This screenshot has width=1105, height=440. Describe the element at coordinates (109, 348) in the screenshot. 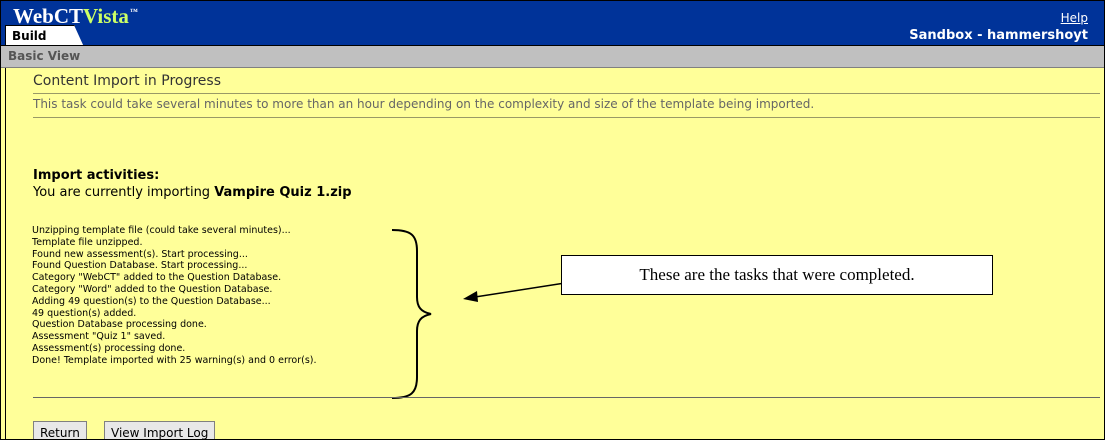

I see `log-line: Assessment(s) processing done.` at that location.